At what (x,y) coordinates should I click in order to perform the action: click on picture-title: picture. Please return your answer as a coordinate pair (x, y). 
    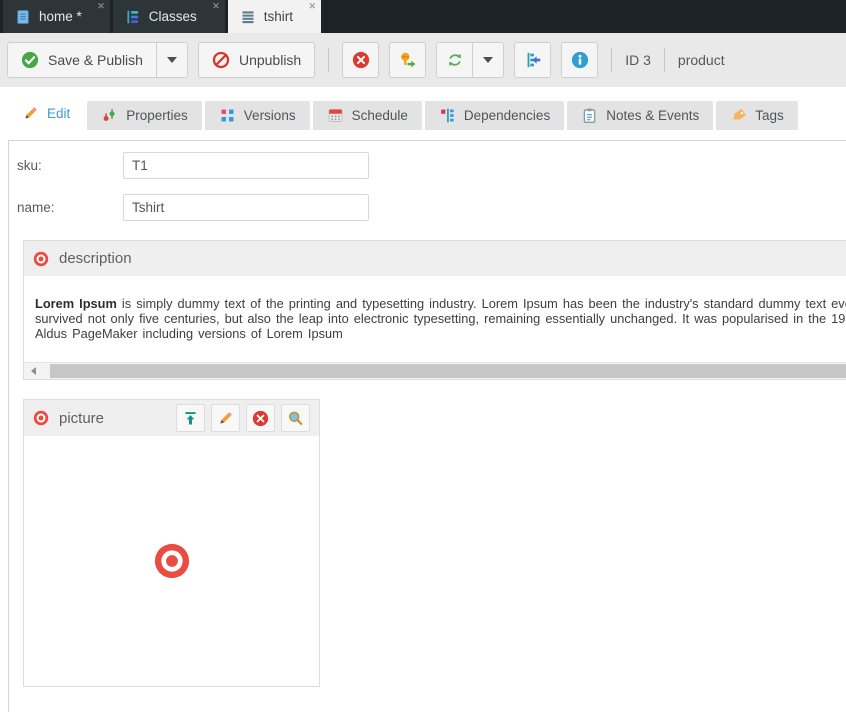
    Looking at the image, I should click on (82, 418).